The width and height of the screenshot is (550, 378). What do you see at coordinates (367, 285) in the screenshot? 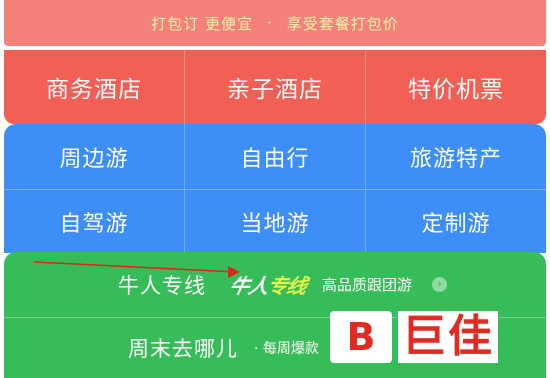
I see `niuren-line-subtitle: 高品质跟团游` at bounding box center [367, 285].